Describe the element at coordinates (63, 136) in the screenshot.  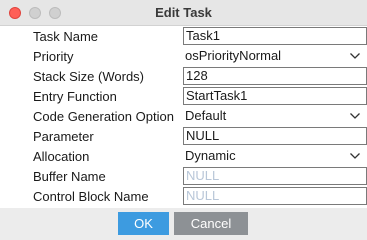
I see `parameter-label: Parameter` at that location.